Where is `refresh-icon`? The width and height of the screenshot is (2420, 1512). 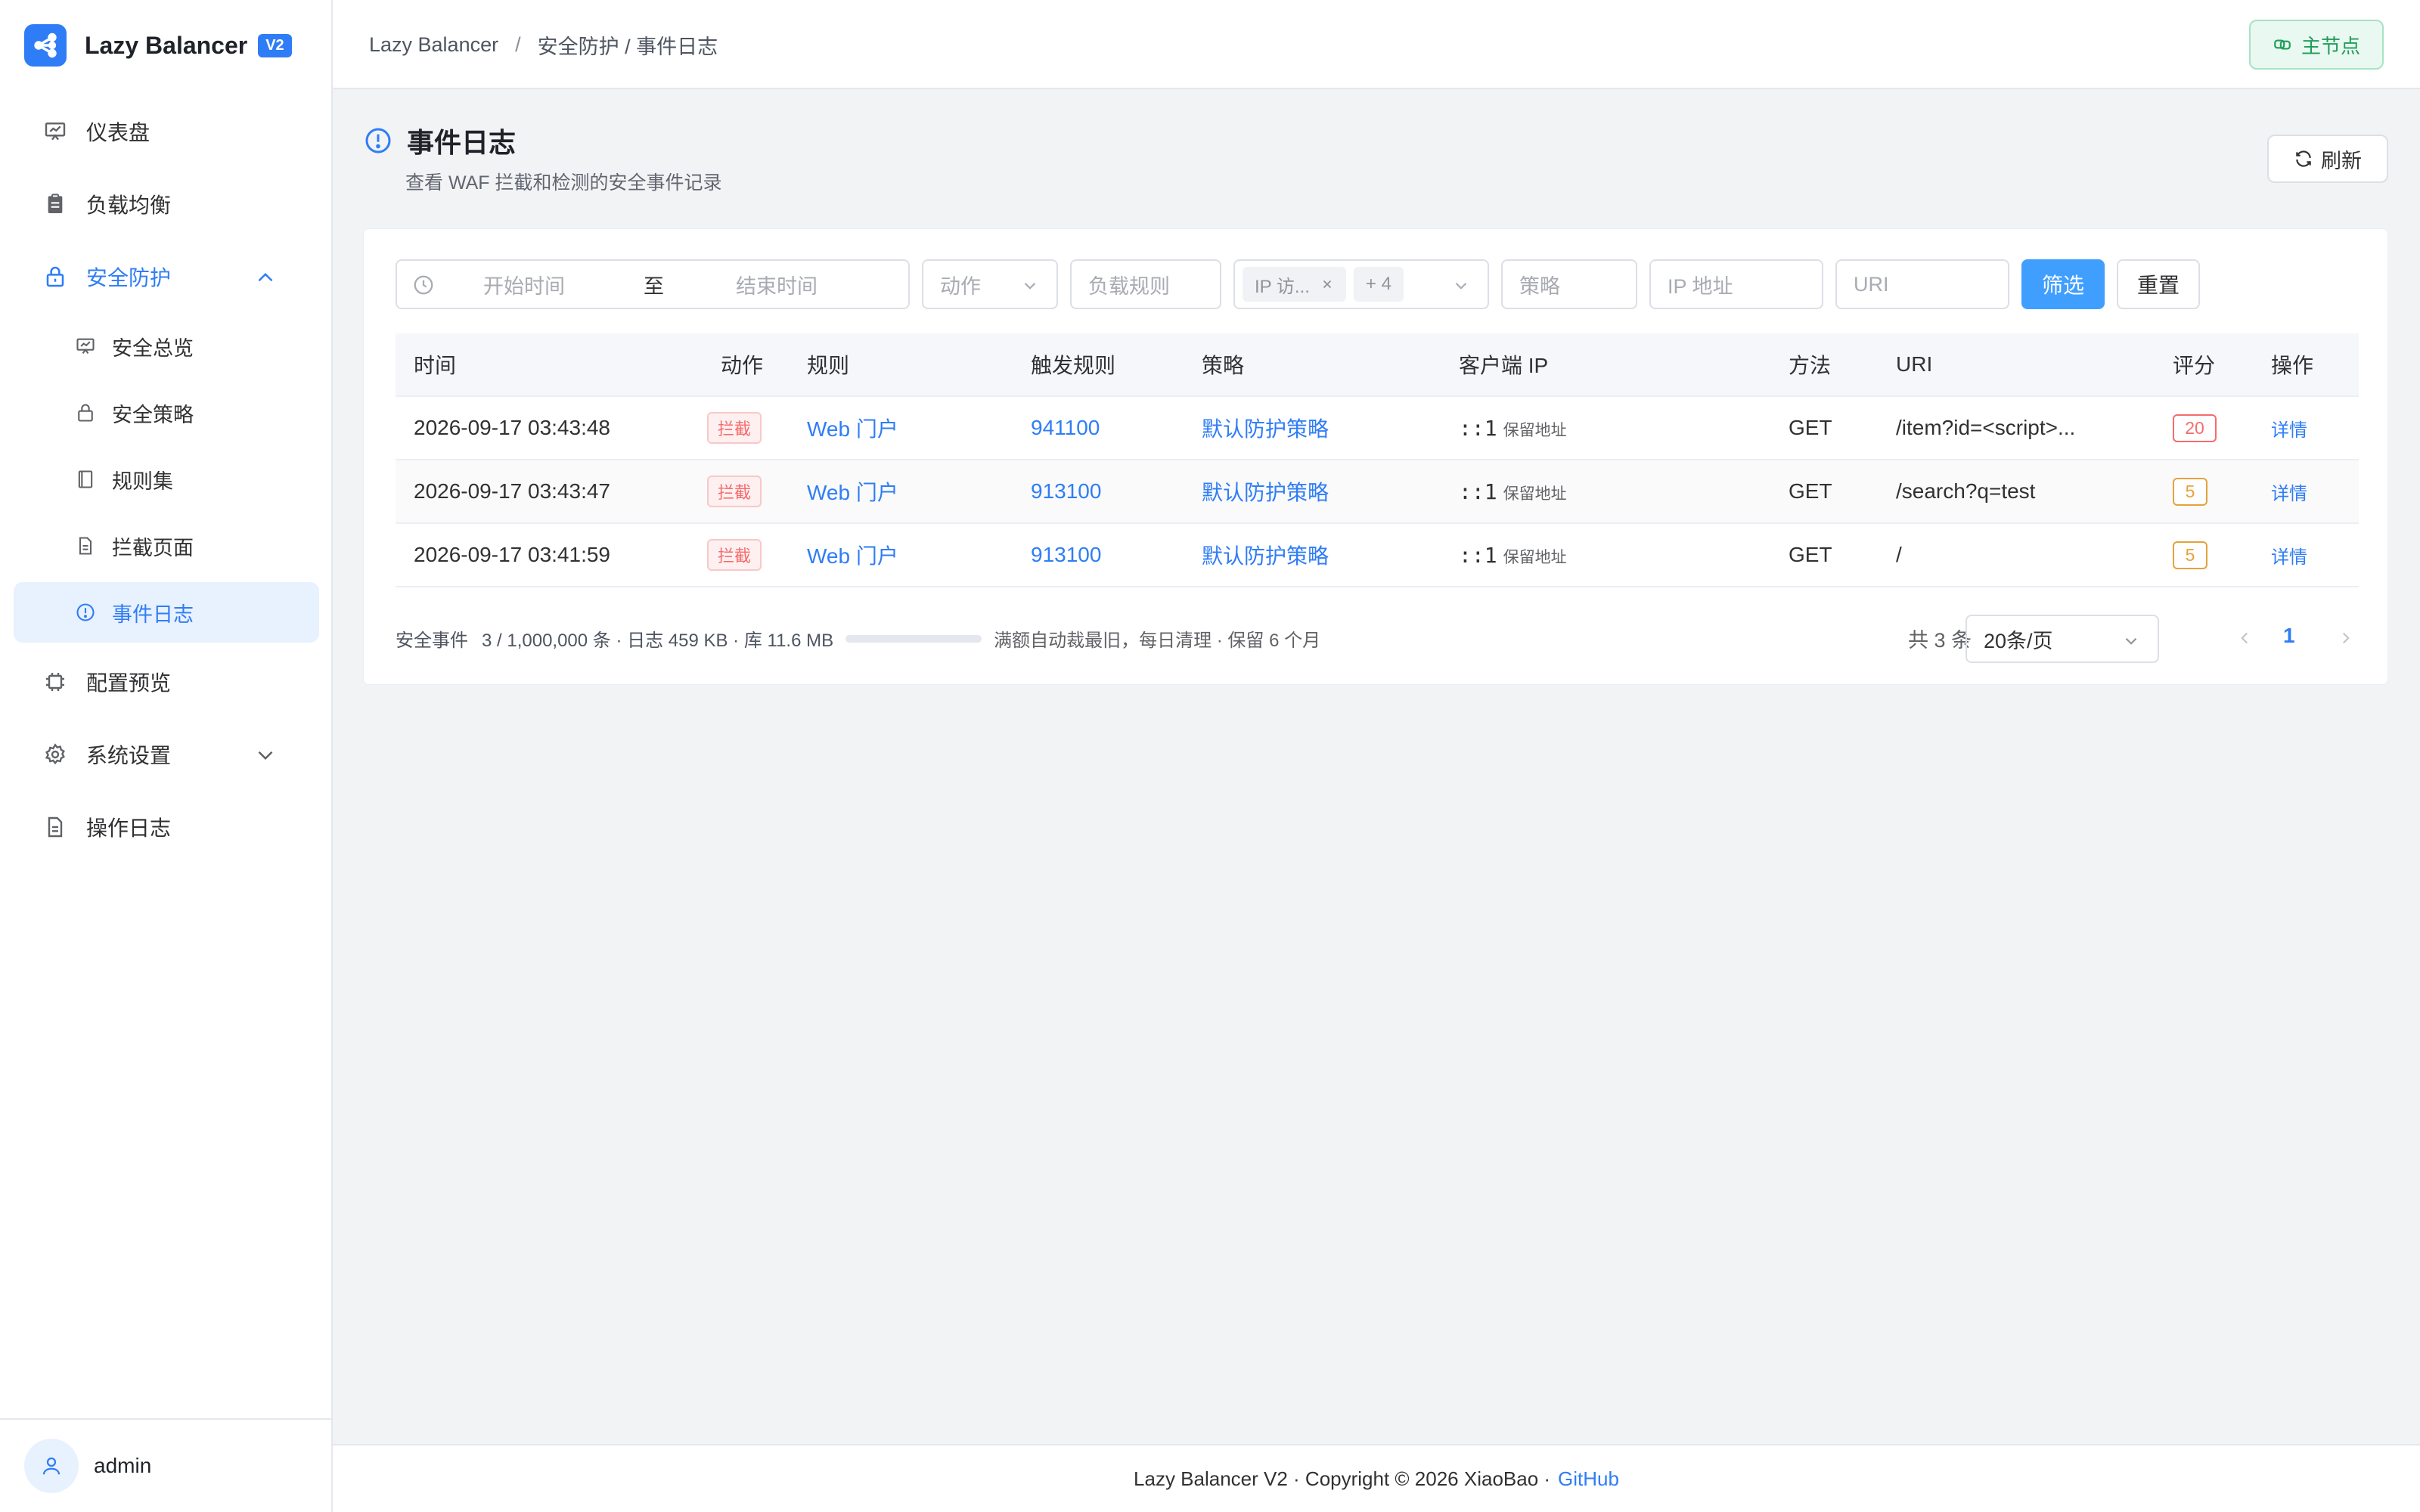 refresh-icon is located at coordinates (2303, 158).